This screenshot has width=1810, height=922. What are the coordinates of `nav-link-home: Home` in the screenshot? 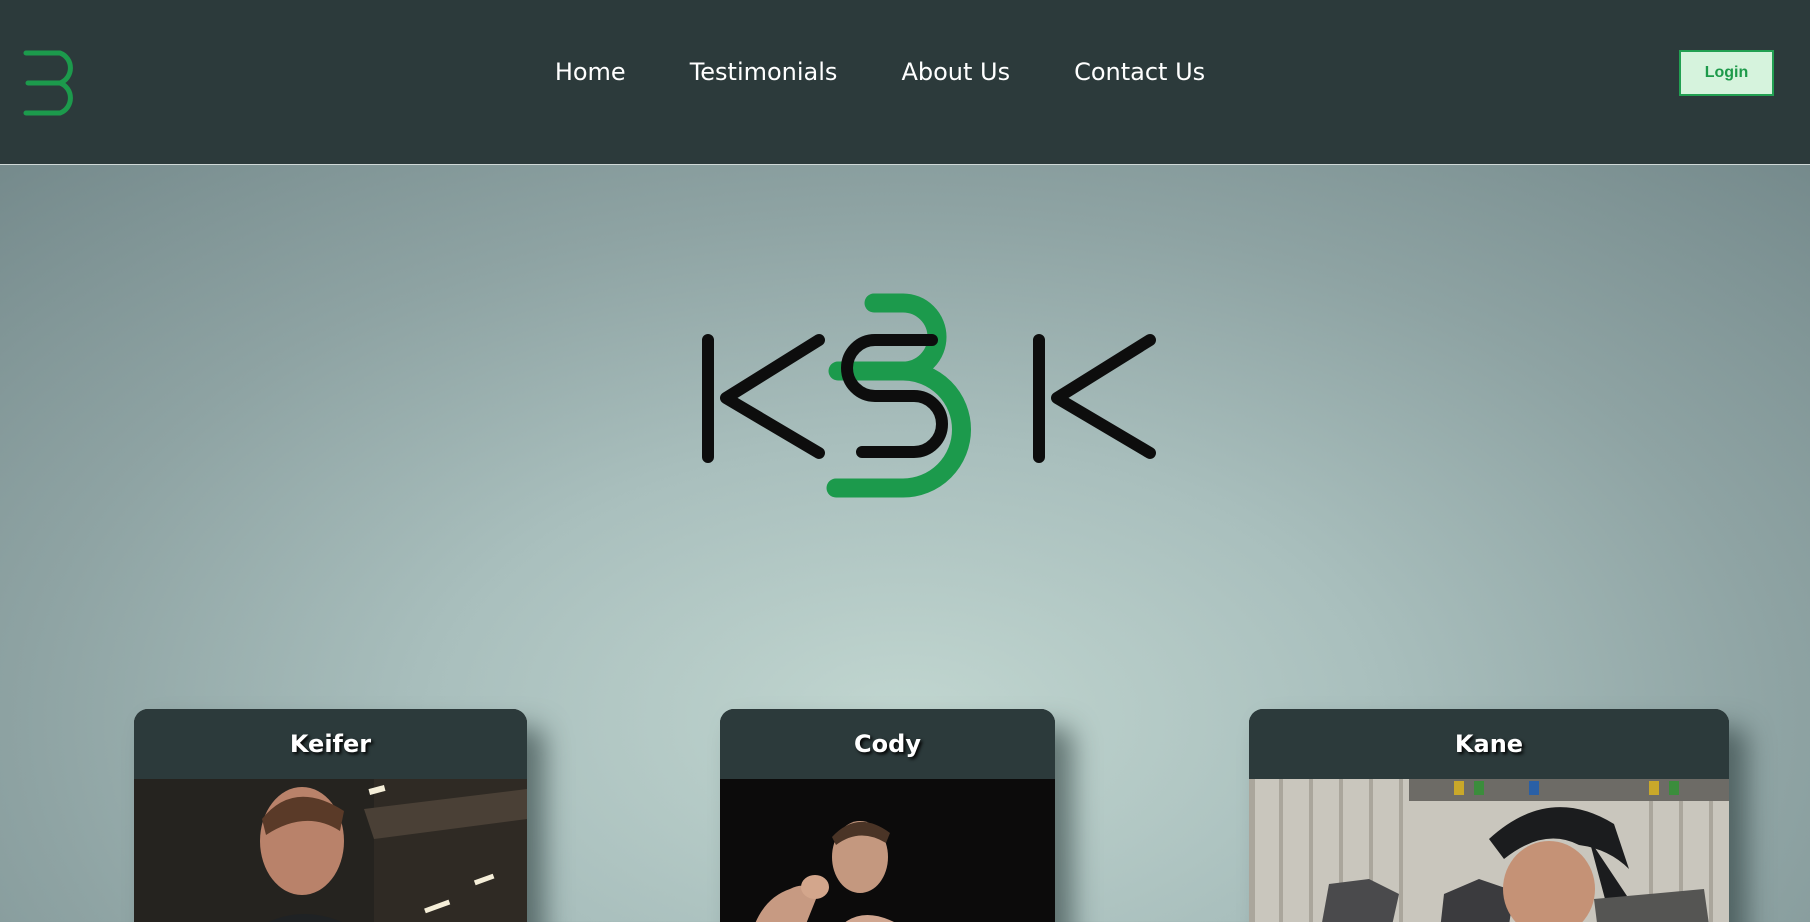 It's located at (590, 72).